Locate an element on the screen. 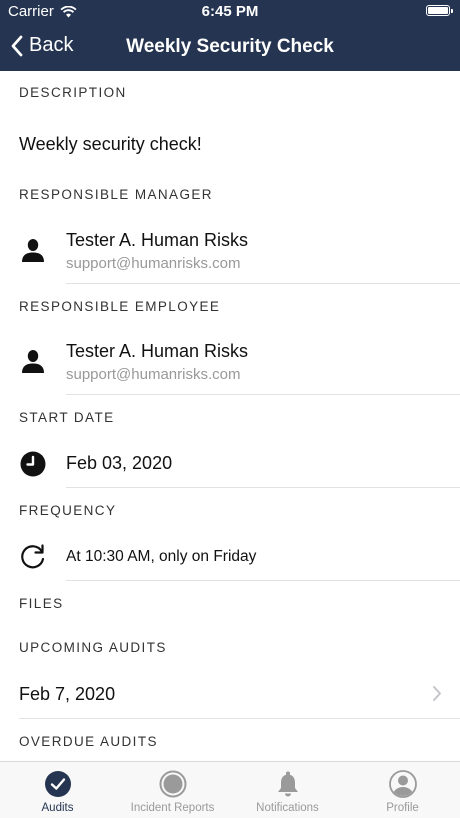 The width and height of the screenshot is (460, 818). frequency-value: At 10:30 AM, only on Friday is located at coordinates (161, 556).